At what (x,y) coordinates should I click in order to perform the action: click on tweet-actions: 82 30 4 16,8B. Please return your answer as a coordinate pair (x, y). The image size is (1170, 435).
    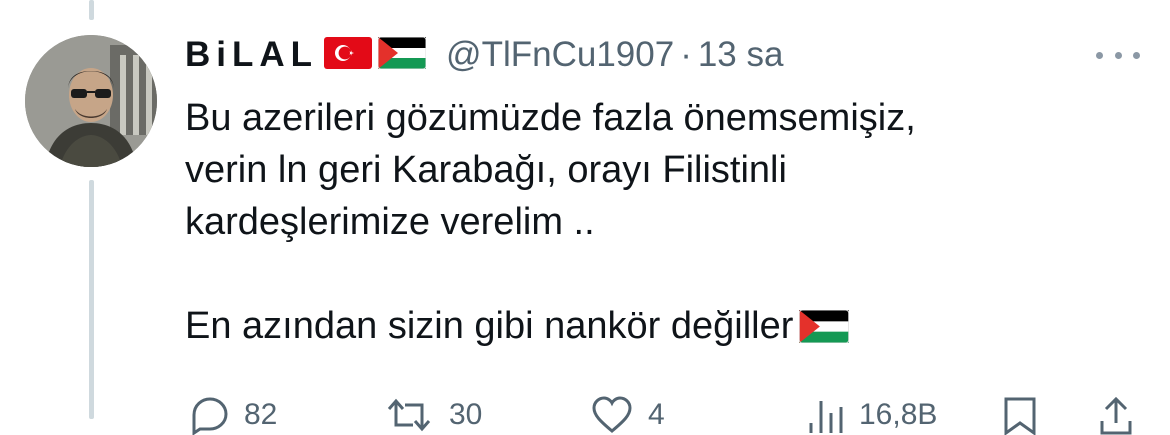
    Looking at the image, I should click on (585, 415).